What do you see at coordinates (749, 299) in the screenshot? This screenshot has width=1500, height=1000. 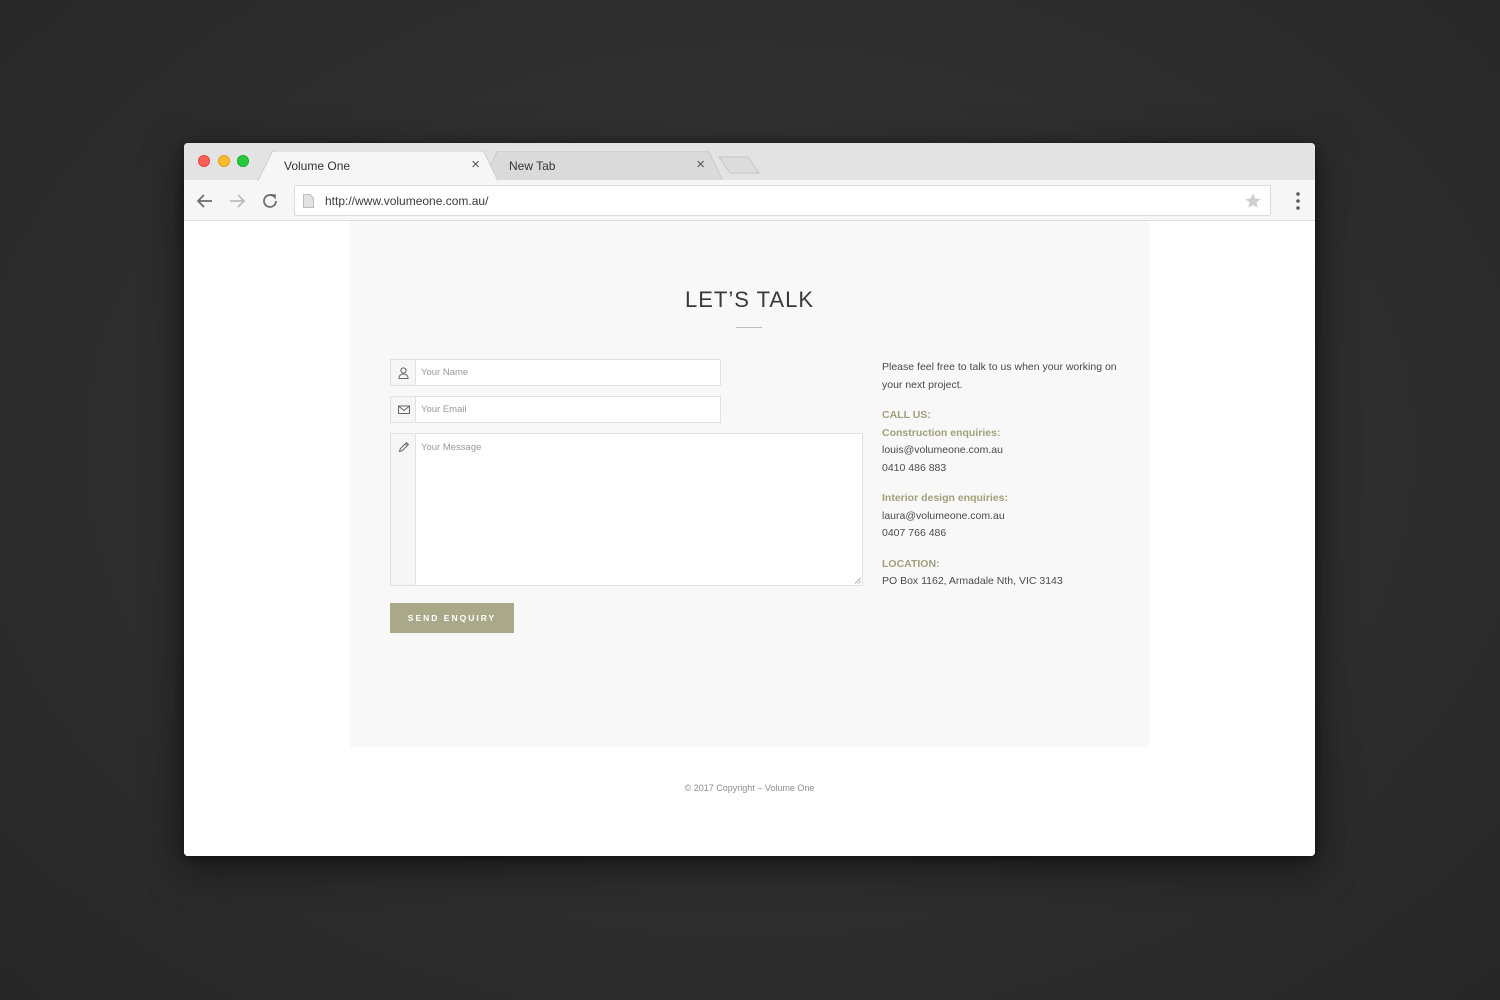 I see `page-title: LET’S TALK` at bounding box center [749, 299].